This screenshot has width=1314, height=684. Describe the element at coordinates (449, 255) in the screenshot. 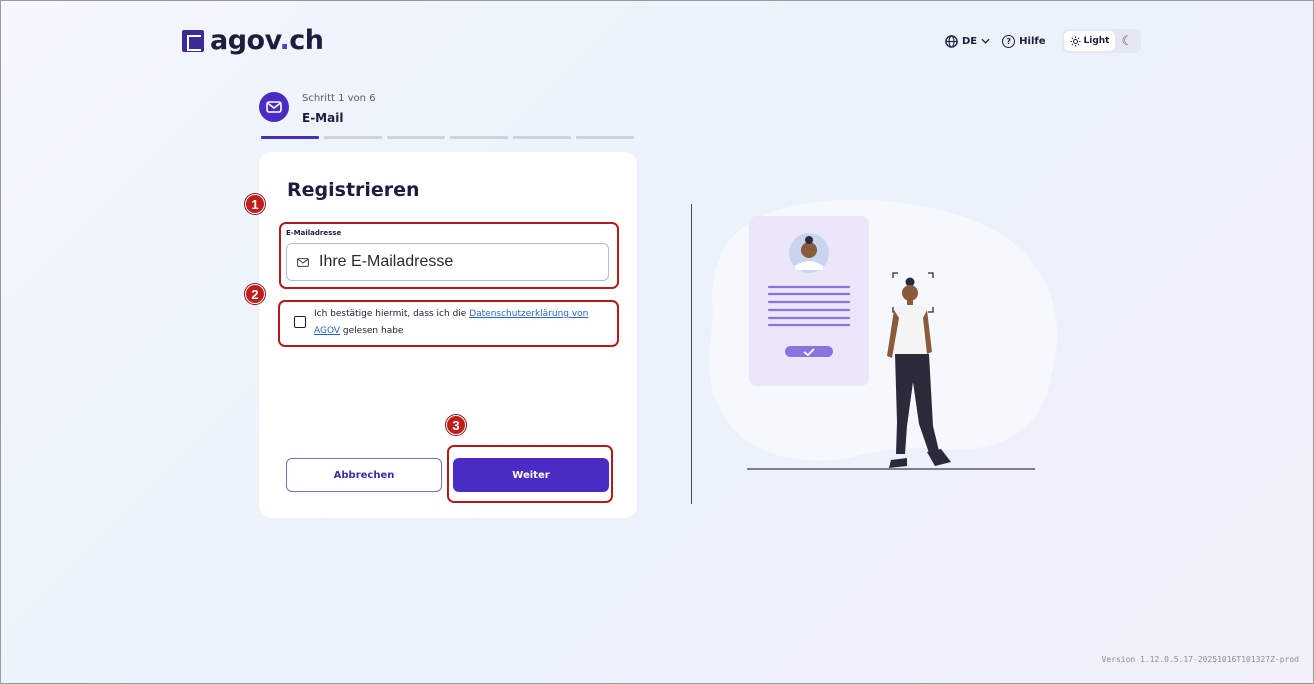

I see `highlight-email` at that location.